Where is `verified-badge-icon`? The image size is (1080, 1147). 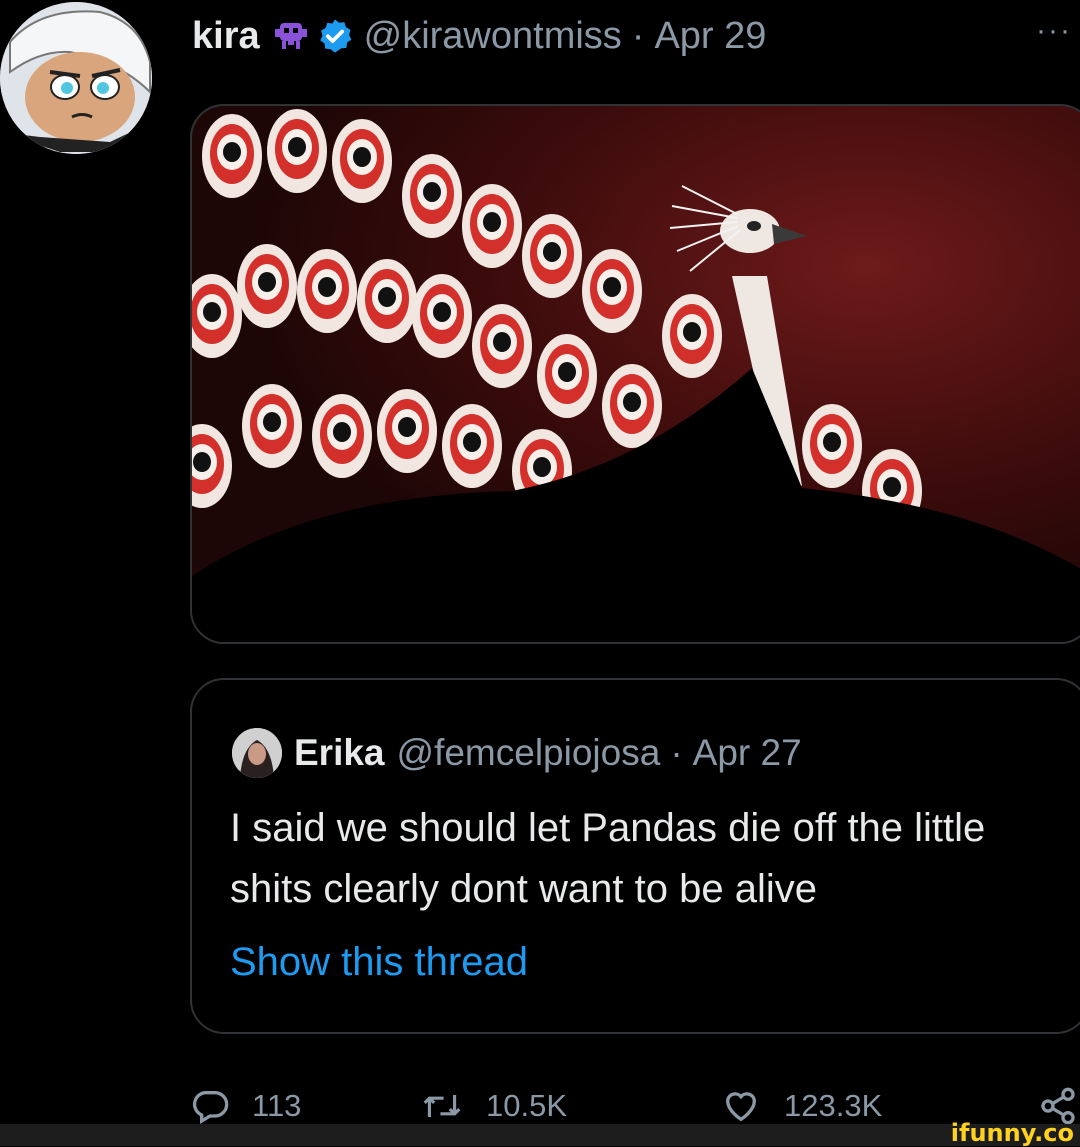
verified-badge-icon is located at coordinates (335, 36).